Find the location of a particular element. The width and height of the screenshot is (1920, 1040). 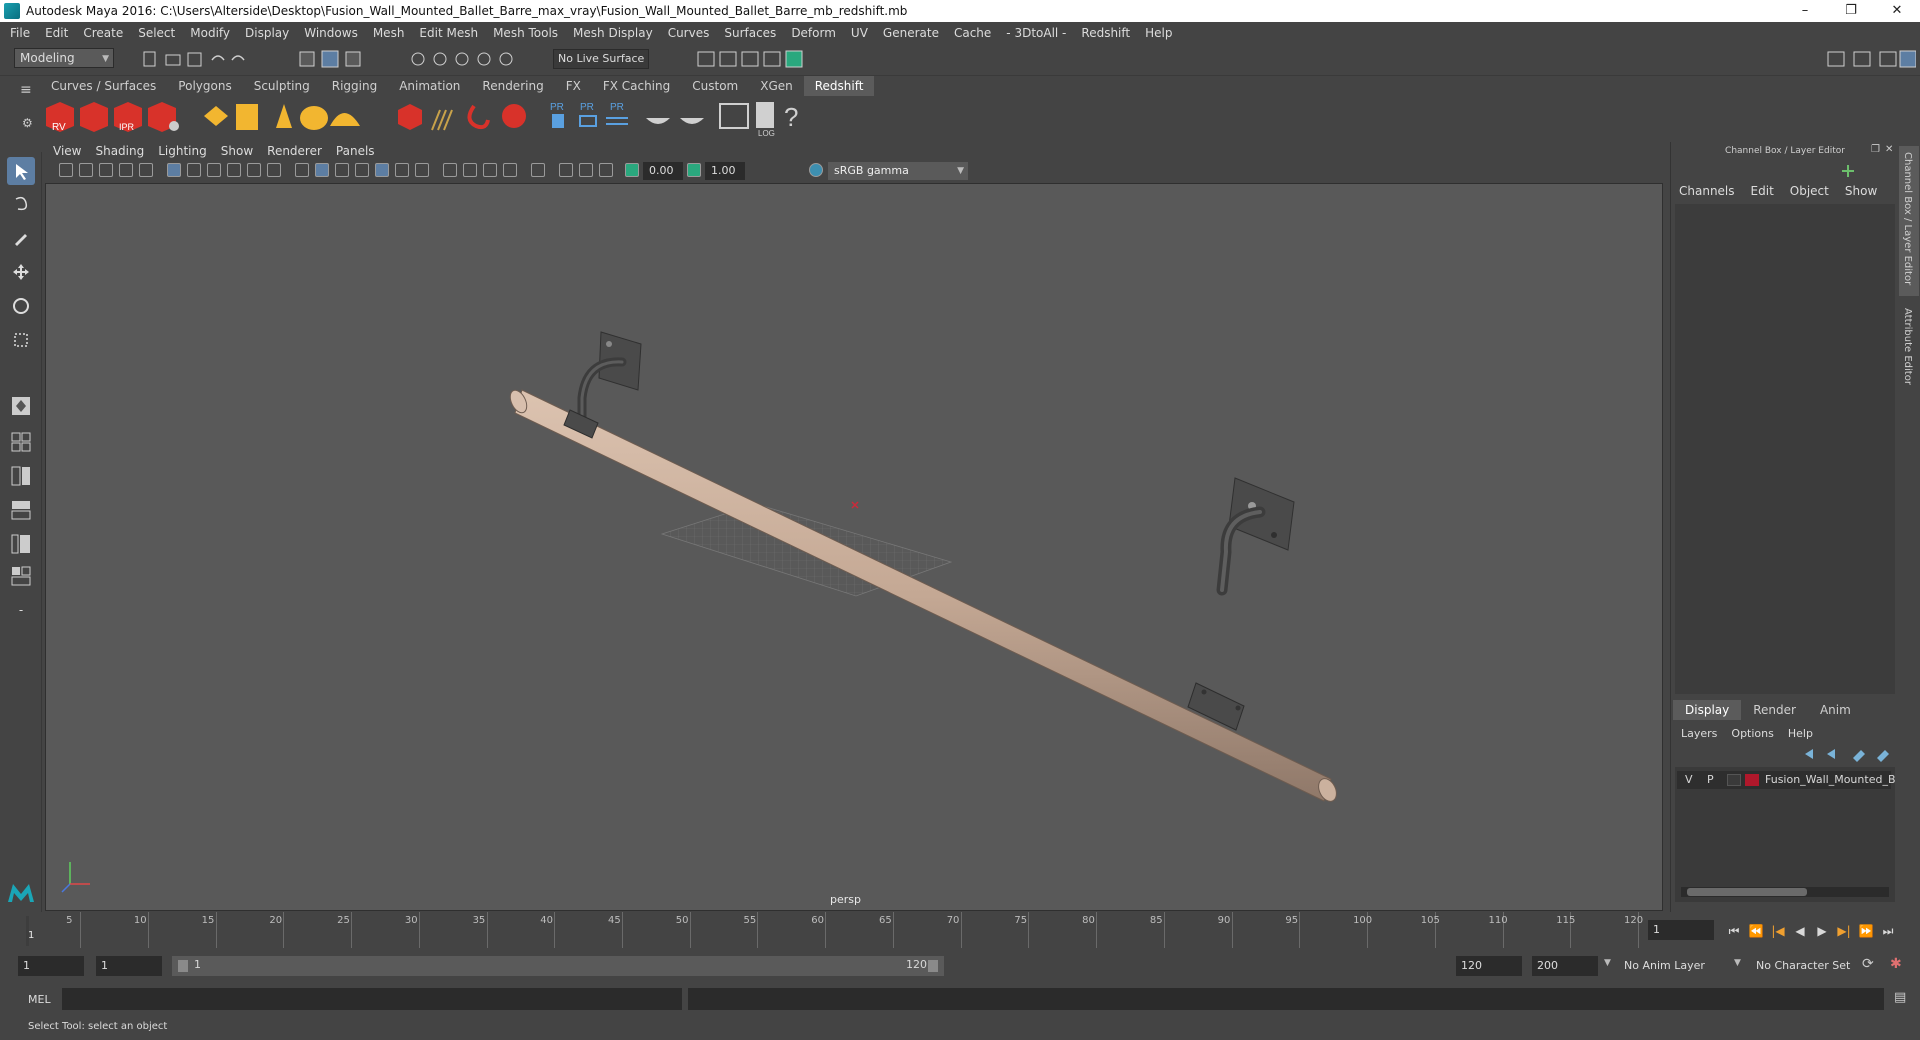

scale-tool-icon is located at coordinates (21, 340).